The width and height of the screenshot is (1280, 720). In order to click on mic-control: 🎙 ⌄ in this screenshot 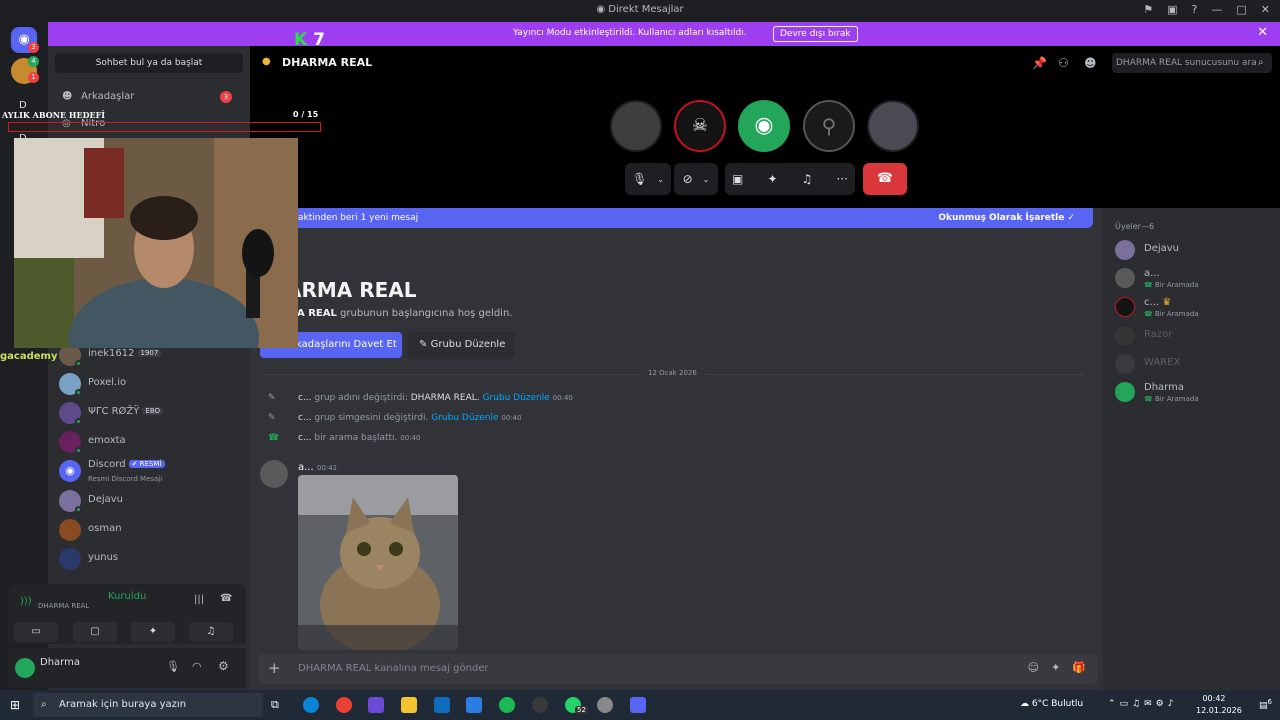, I will do `click(648, 179)`.